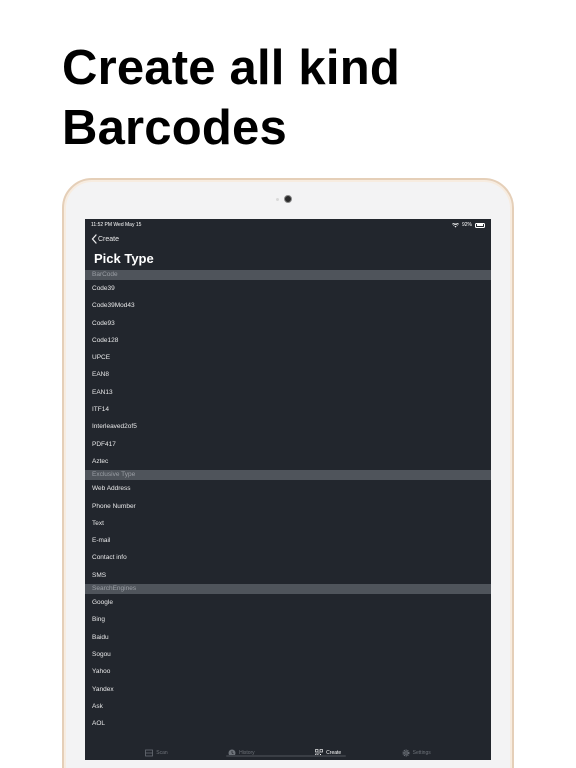  Describe the element at coordinates (288, 637) in the screenshot. I see `list-item: Baidu` at that location.